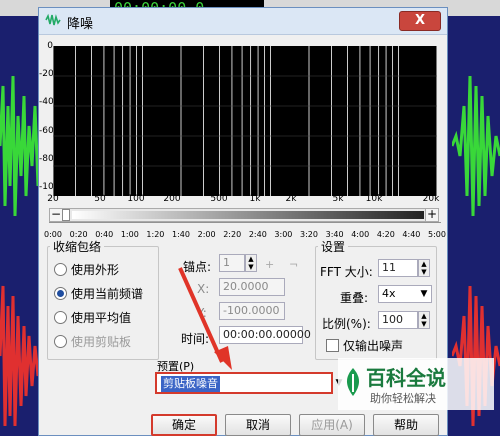 This screenshot has width=500, height=436. I want to click on timeline-tick-label: 2:20, so click(232, 234).